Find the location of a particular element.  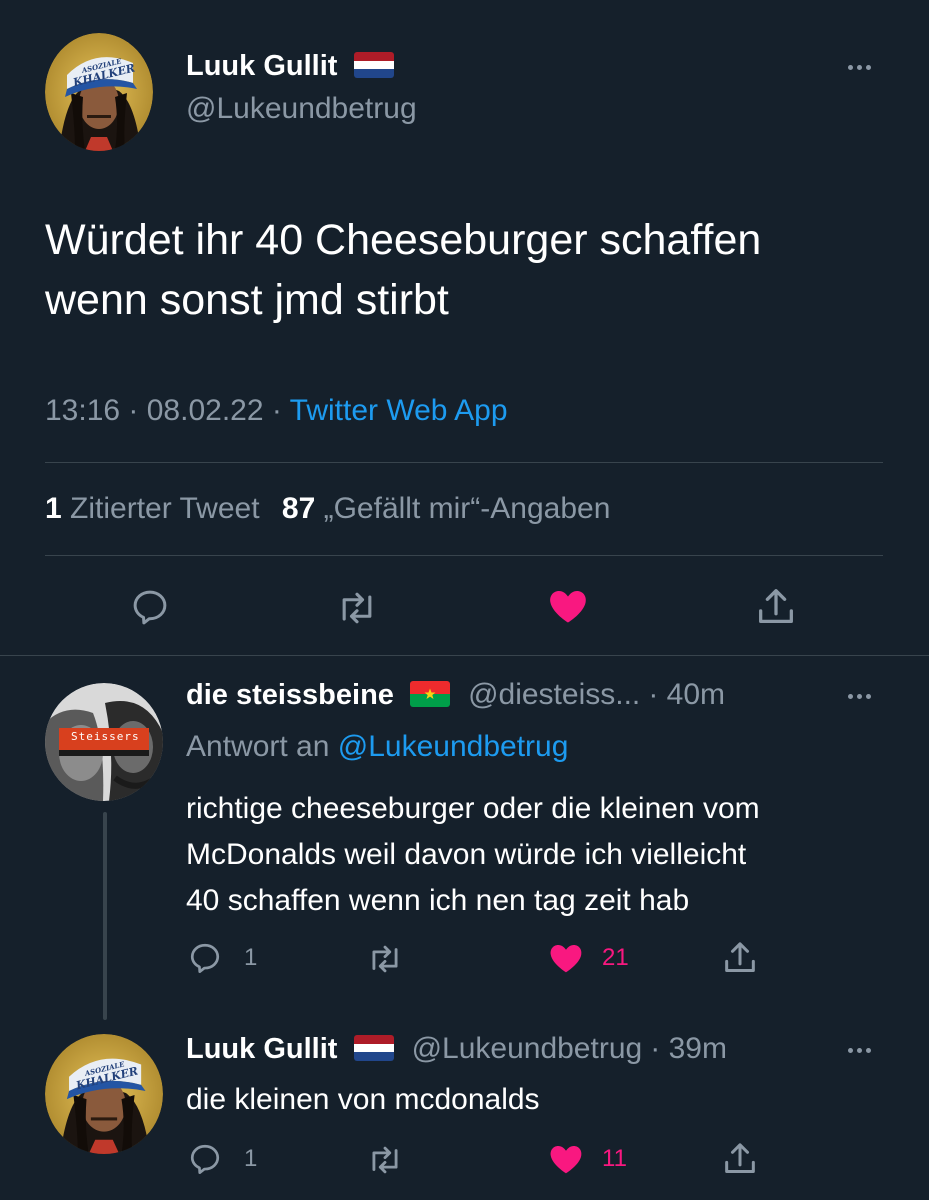

reply1-avatar: Steissers is located at coordinates (104, 742).